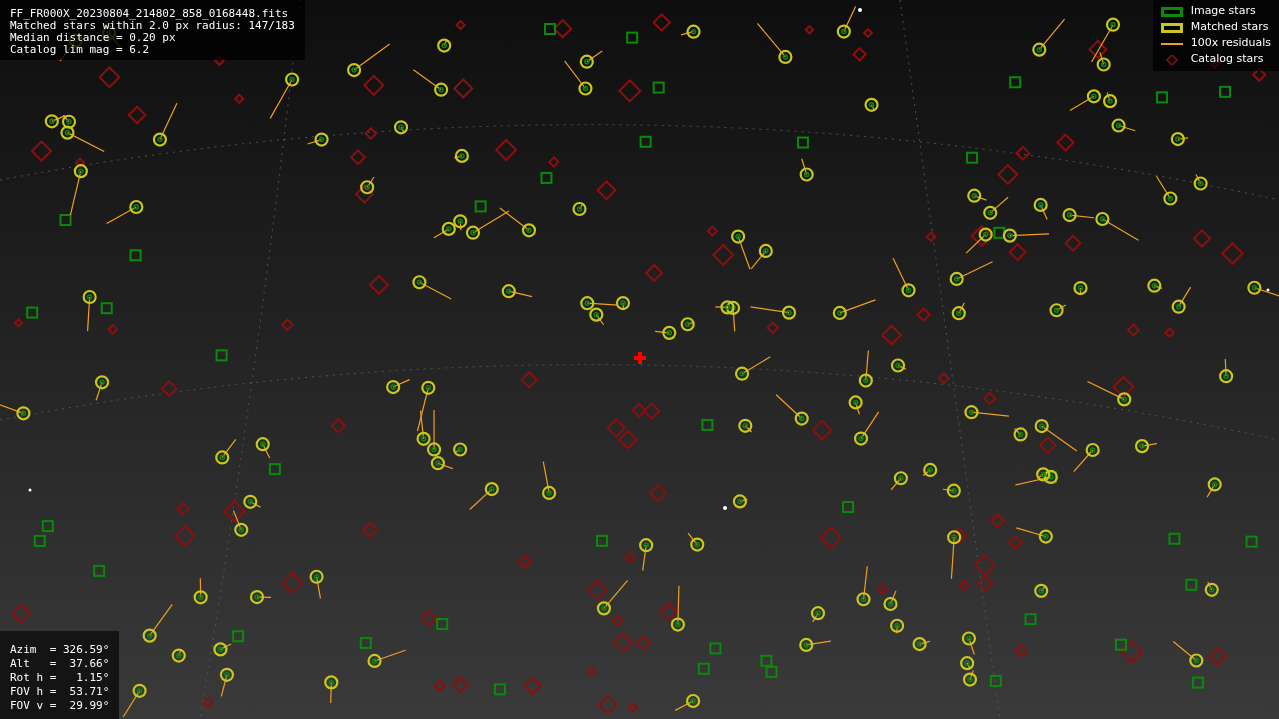  I want to click on pointing-text: Alt = 37.66°, so click(60, 664).